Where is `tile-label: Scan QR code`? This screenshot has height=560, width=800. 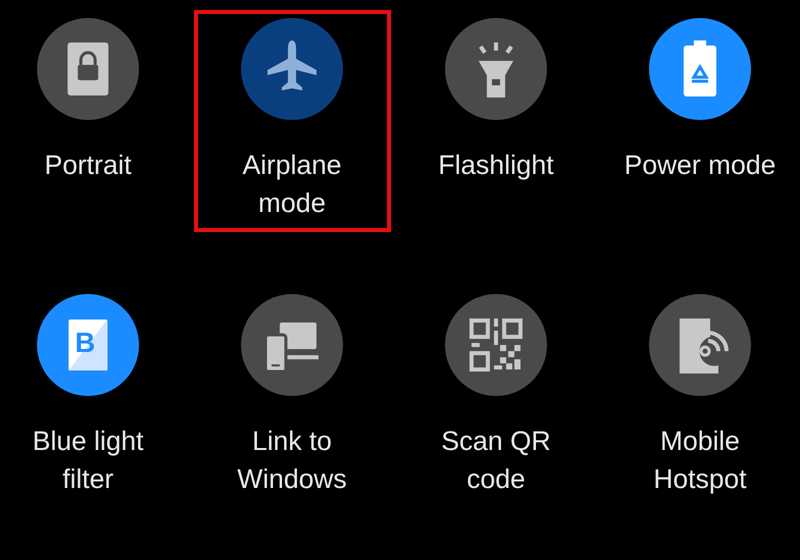 tile-label: Scan QR code is located at coordinates (496, 460).